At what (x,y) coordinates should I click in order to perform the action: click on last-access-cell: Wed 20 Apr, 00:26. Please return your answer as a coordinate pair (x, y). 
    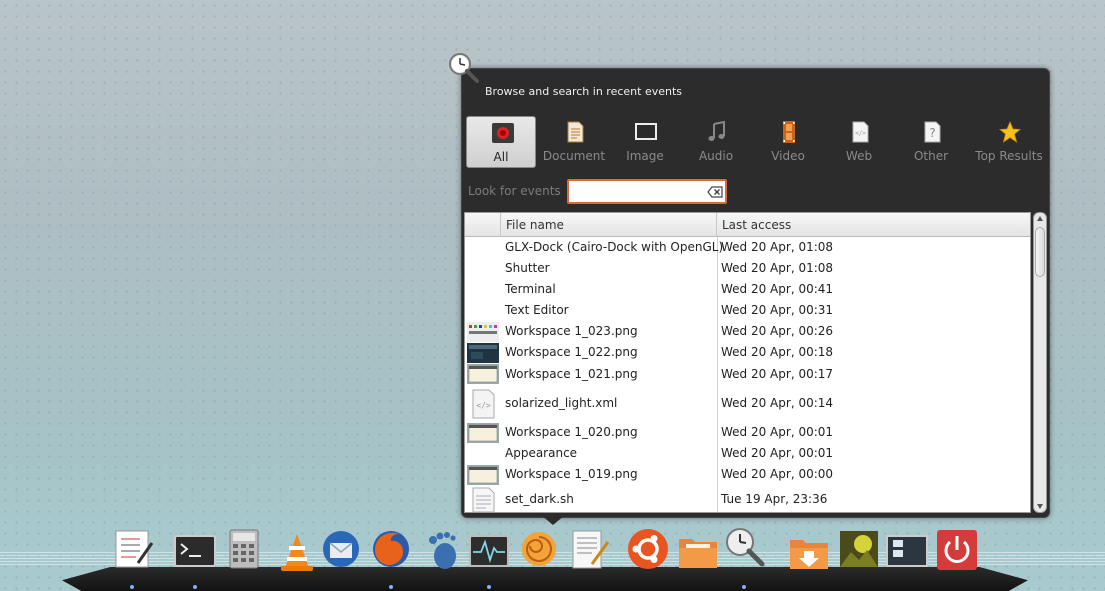
    Looking at the image, I should click on (777, 331).